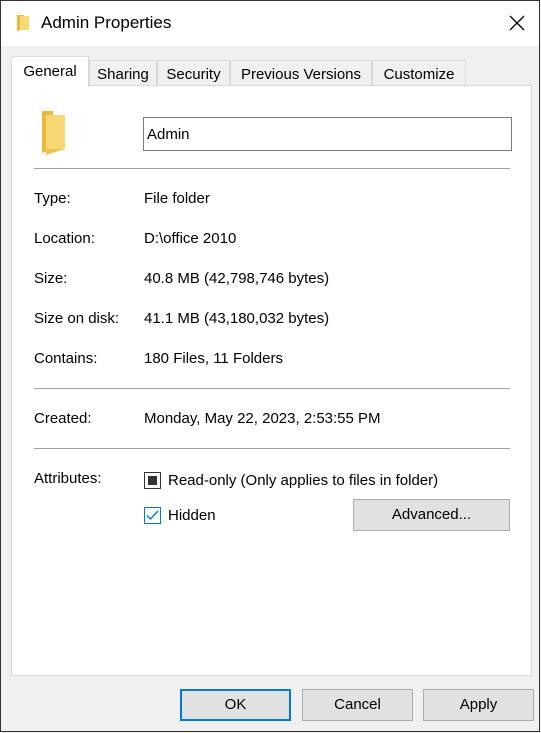 The height and width of the screenshot is (733, 541). I want to click on hidden-label: Hidden, so click(192, 515).